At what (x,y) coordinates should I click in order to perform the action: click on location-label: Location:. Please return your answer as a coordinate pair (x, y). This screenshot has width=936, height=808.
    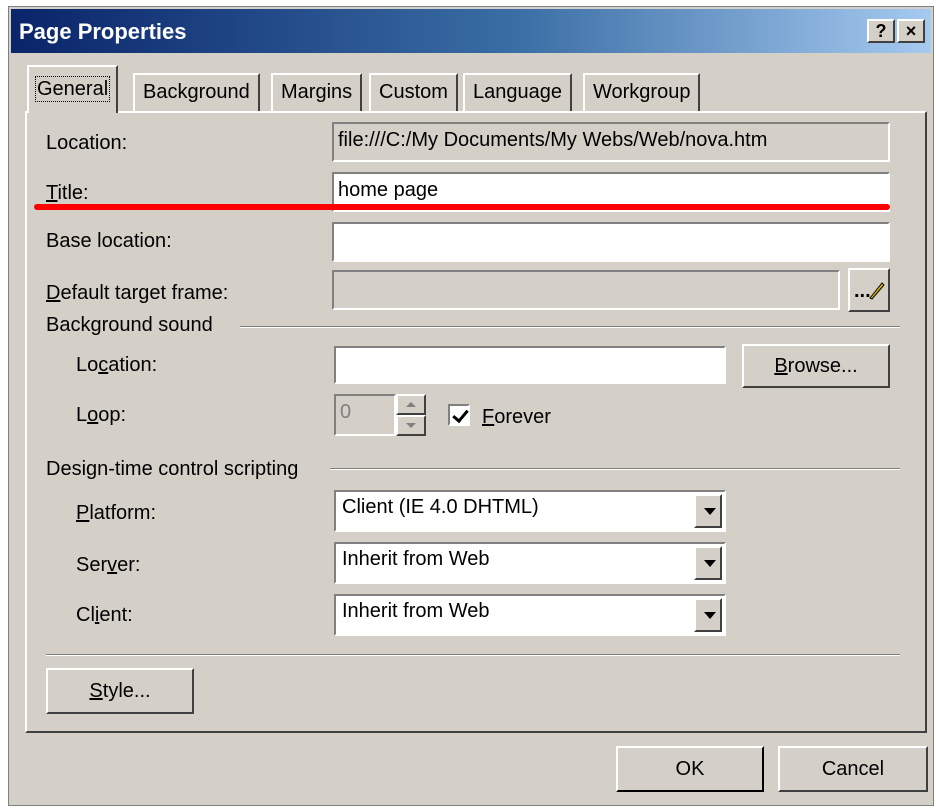
    Looking at the image, I should click on (87, 143).